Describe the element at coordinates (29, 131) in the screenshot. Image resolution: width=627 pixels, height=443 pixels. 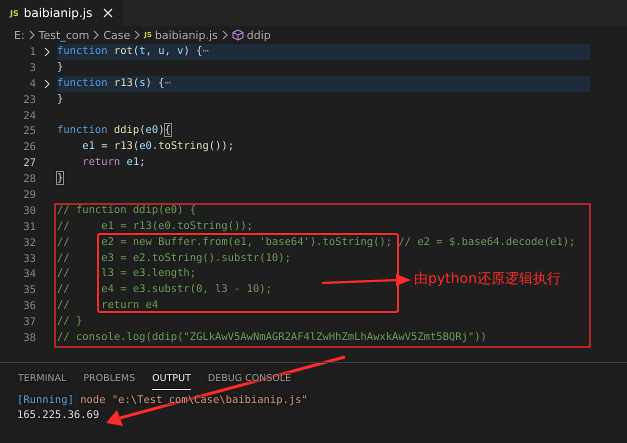
I see `line-number: 25` at that location.